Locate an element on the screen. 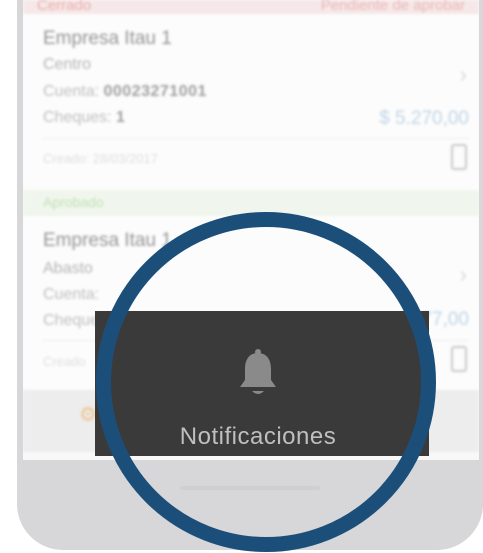 Image resolution: width=483 pixels, height=553 pixels. account-line: Cuenta: 00023271001 is located at coordinates (125, 92).